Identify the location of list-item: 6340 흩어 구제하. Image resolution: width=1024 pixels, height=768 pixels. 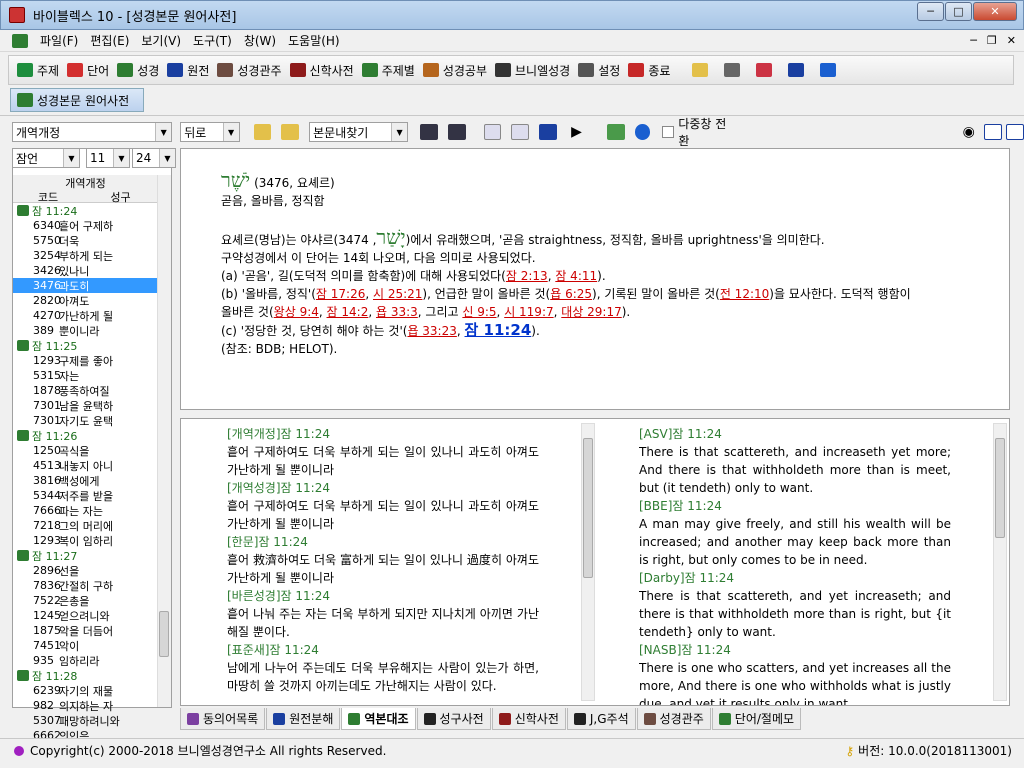
(85, 225).